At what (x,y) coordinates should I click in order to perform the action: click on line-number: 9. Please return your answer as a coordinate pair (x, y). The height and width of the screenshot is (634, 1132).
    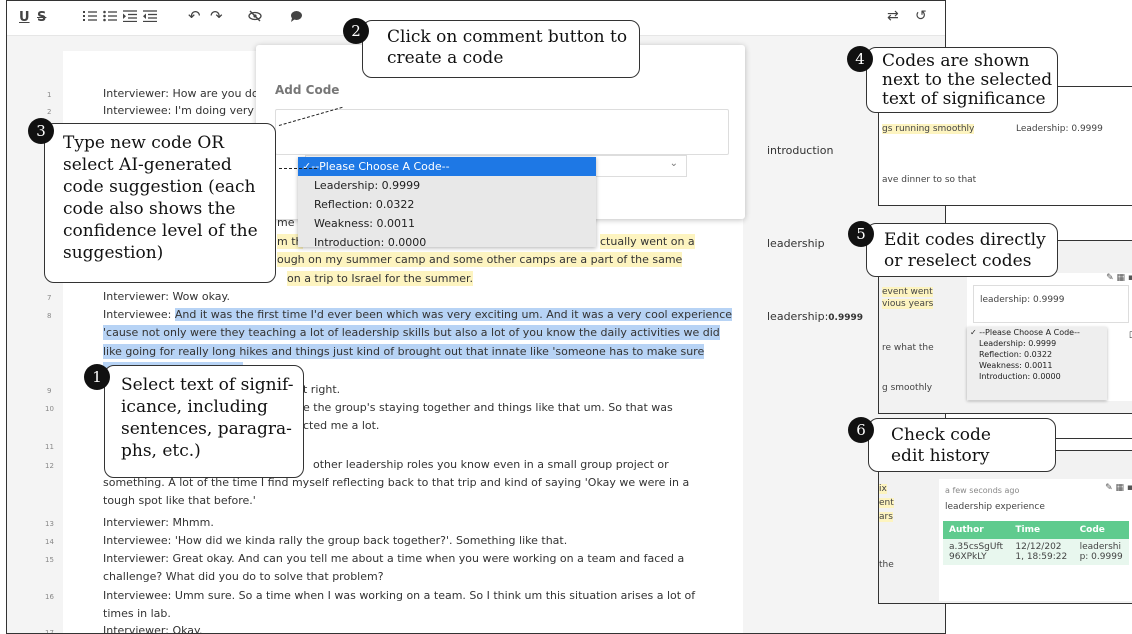
    Looking at the image, I should click on (49, 391).